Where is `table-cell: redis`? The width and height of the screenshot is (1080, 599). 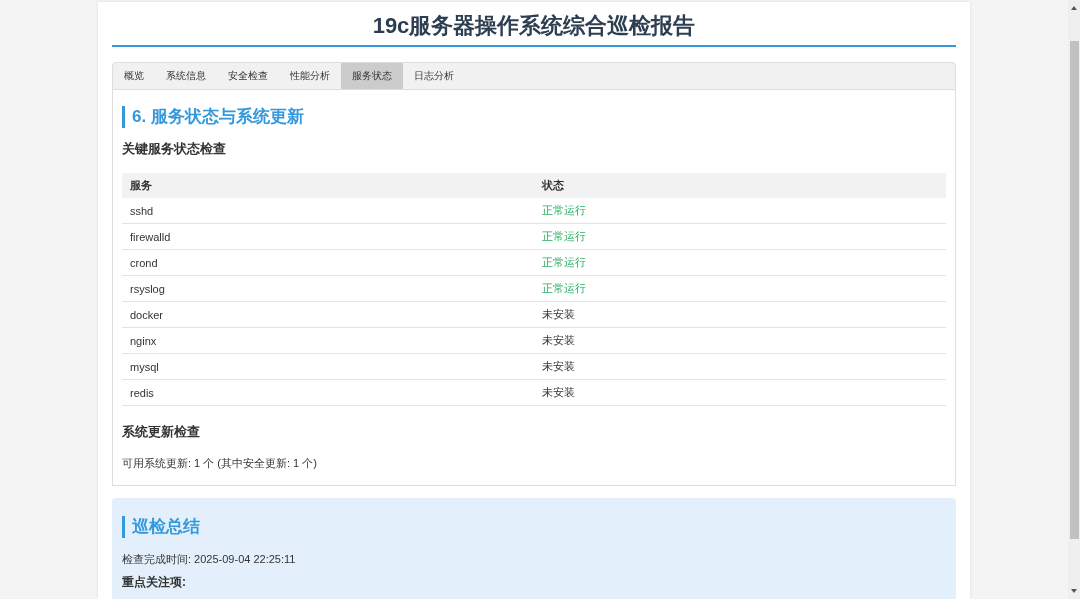 table-cell: redis is located at coordinates (328, 392).